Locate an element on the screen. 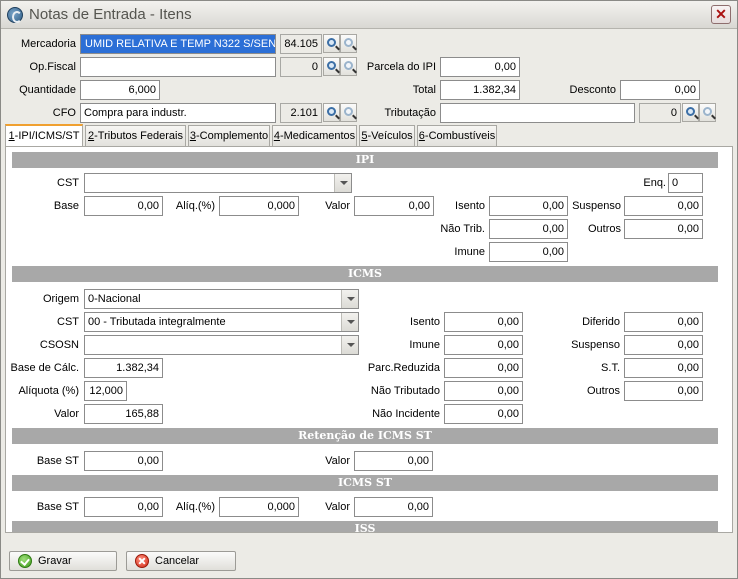  icms-suspenso-field: 0,00 is located at coordinates (663, 345).